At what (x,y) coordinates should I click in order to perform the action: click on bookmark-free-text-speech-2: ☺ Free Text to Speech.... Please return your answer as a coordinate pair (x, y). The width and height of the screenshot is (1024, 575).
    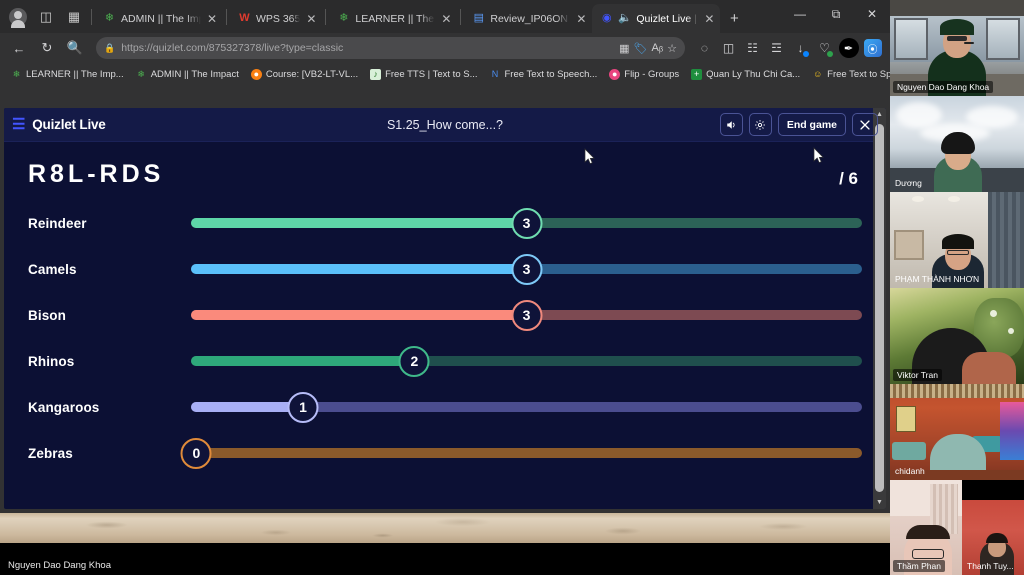
    Looking at the image, I should click on (848, 74).